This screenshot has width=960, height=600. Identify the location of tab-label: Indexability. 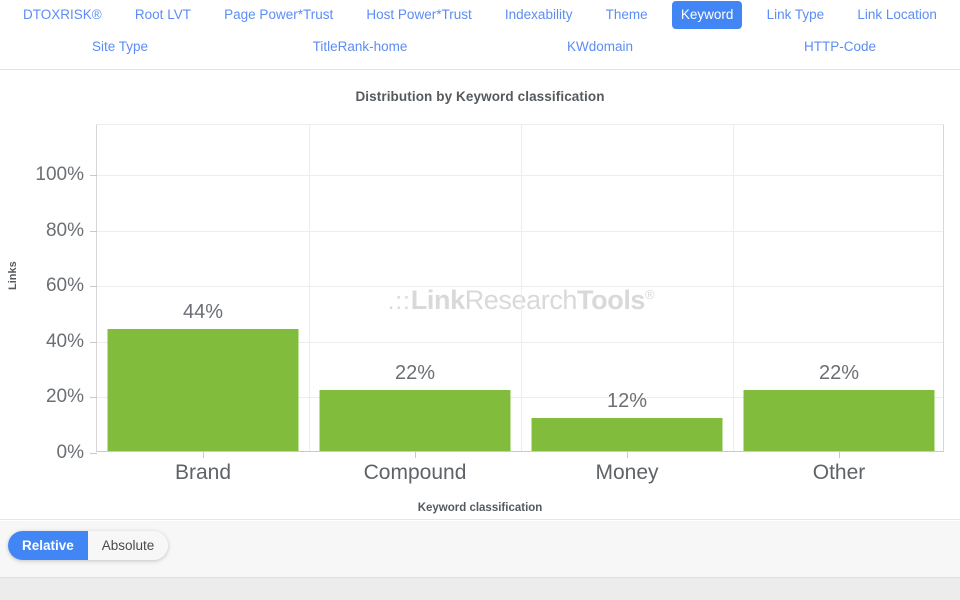
(538, 14).